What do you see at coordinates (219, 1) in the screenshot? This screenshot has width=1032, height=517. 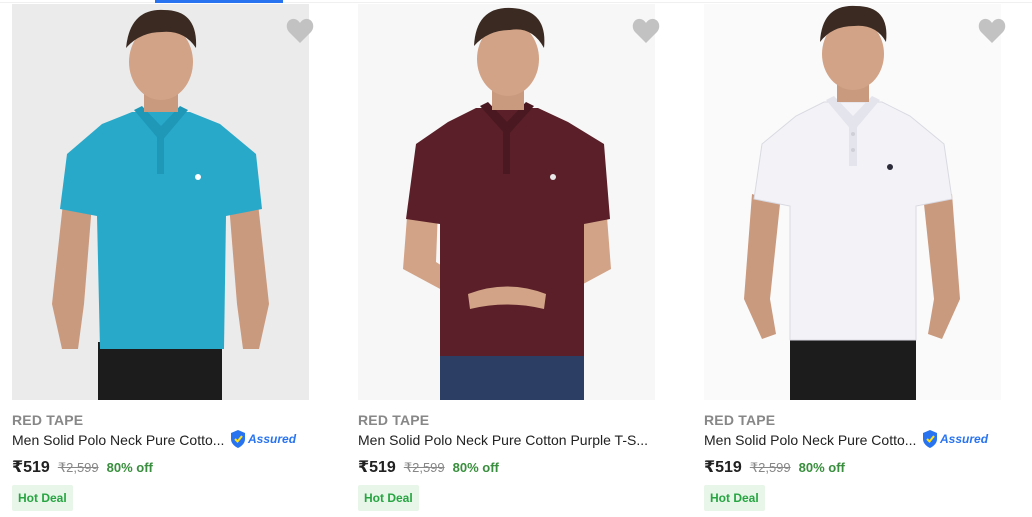 I see `active-tab-indicator` at bounding box center [219, 1].